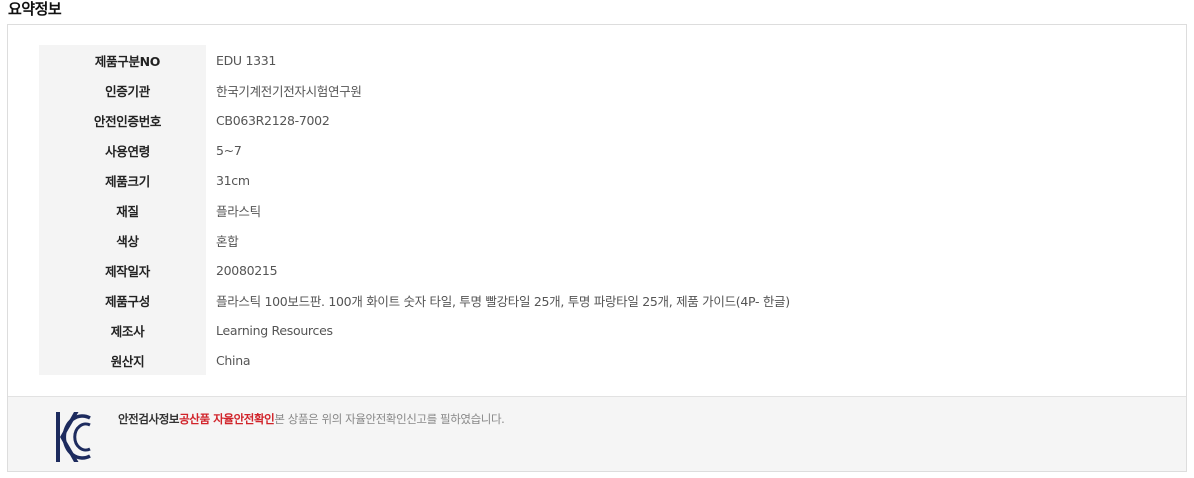 The height and width of the screenshot is (478, 1194). I want to click on table-row: 제조사 Learning Resources, so click(414, 330).